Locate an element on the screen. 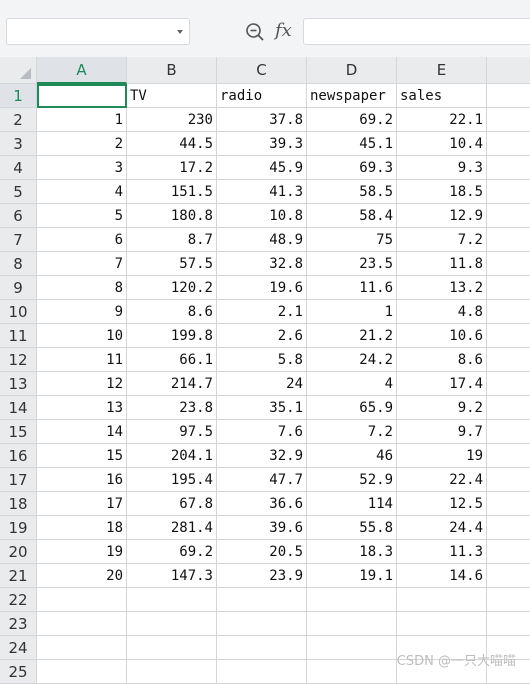  cell-a12: 11 is located at coordinates (82, 360).